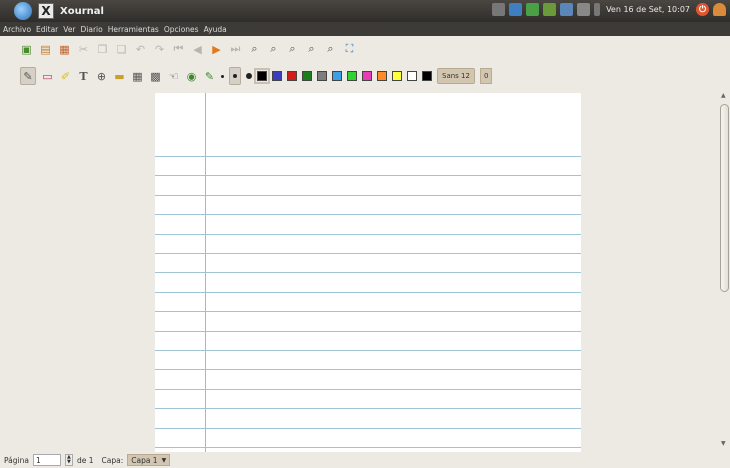  Describe the element at coordinates (16, 460) in the screenshot. I see `page-label: Página` at that location.